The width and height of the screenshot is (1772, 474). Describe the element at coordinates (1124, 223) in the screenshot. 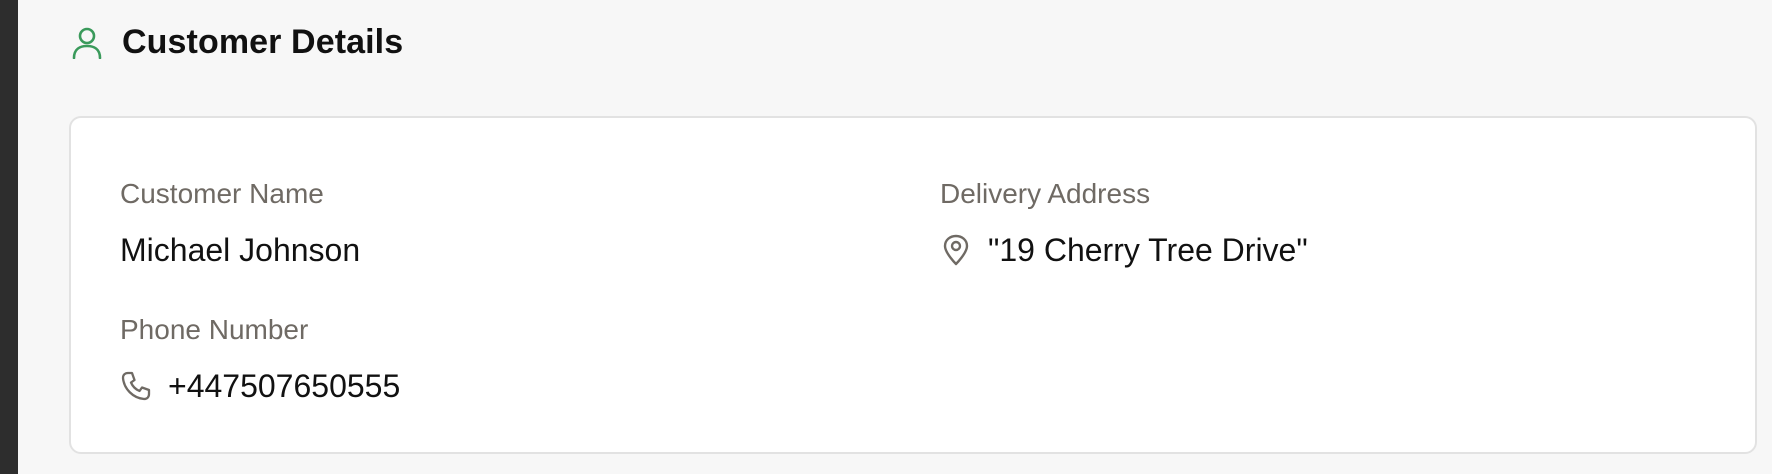

I see `delivery-address-field: Delivery Address "19 Cherry Tree Drive"` at that location.